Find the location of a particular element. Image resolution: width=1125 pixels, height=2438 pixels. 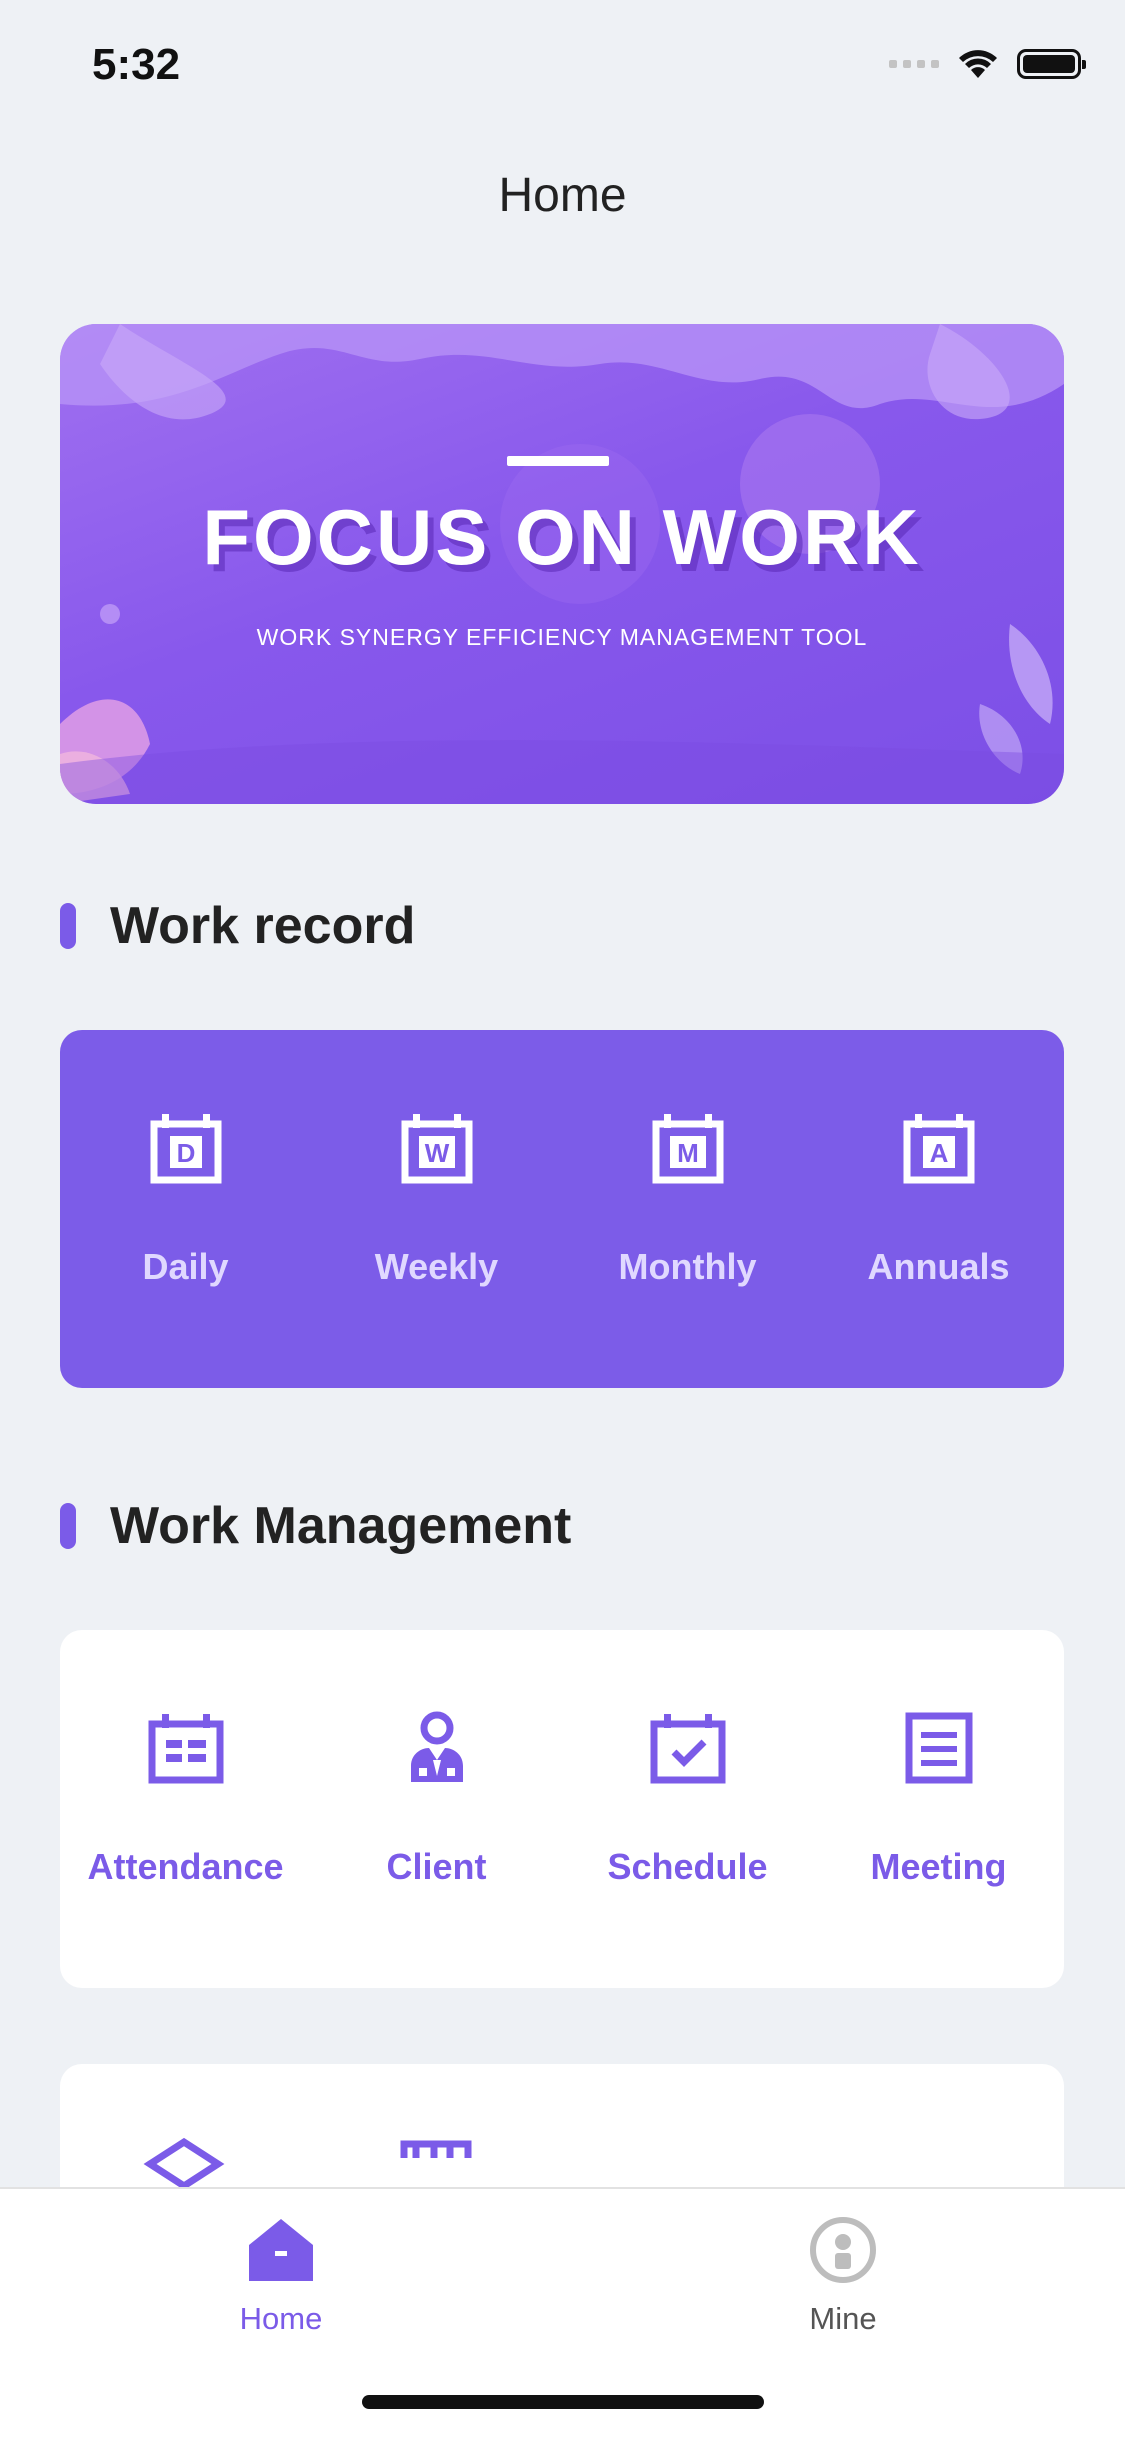

svg-text: M is located at coordinates (688, 1153).